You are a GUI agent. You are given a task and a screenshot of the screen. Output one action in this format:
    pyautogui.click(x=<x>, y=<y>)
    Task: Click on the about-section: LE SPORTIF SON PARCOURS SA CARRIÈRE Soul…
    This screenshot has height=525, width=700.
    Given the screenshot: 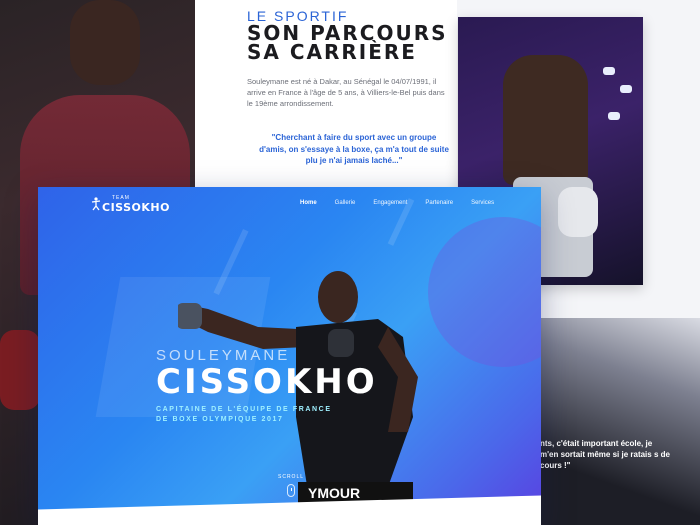 What is the action you would take?
    pyautogui.click(x=326, y=95)
    